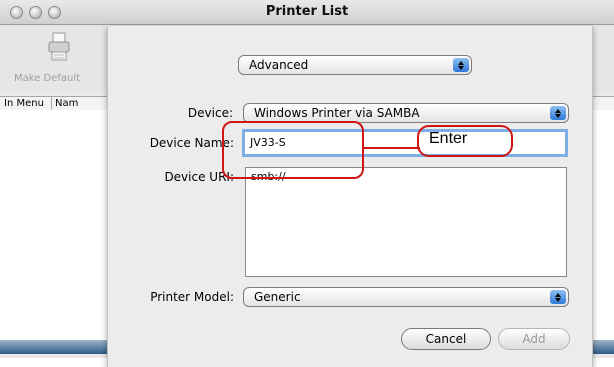  I want to click on callout-connector-line, so click(392, 148).